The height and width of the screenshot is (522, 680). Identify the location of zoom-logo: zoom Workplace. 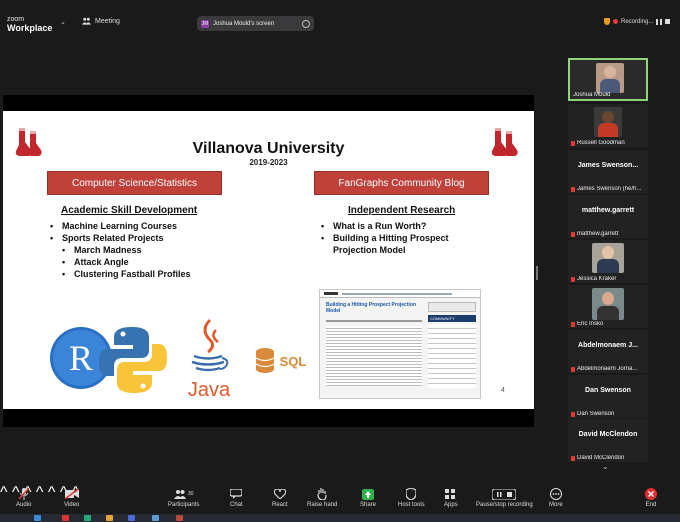
(29, 24).